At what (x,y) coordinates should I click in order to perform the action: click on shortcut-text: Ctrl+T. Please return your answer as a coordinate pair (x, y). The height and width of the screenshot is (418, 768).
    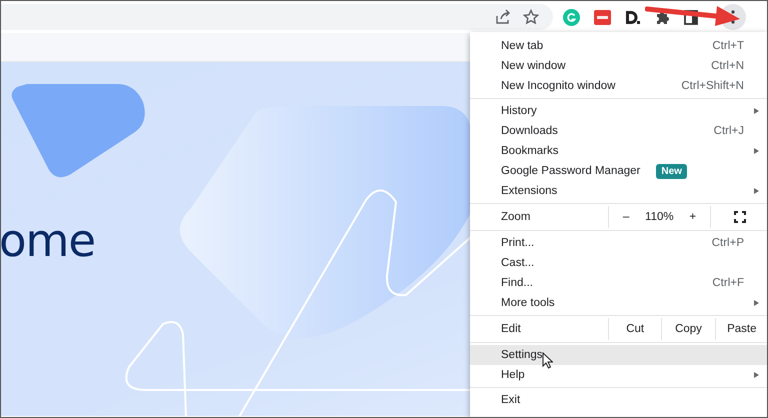
    Looking at the image, I should click on (728, 46).